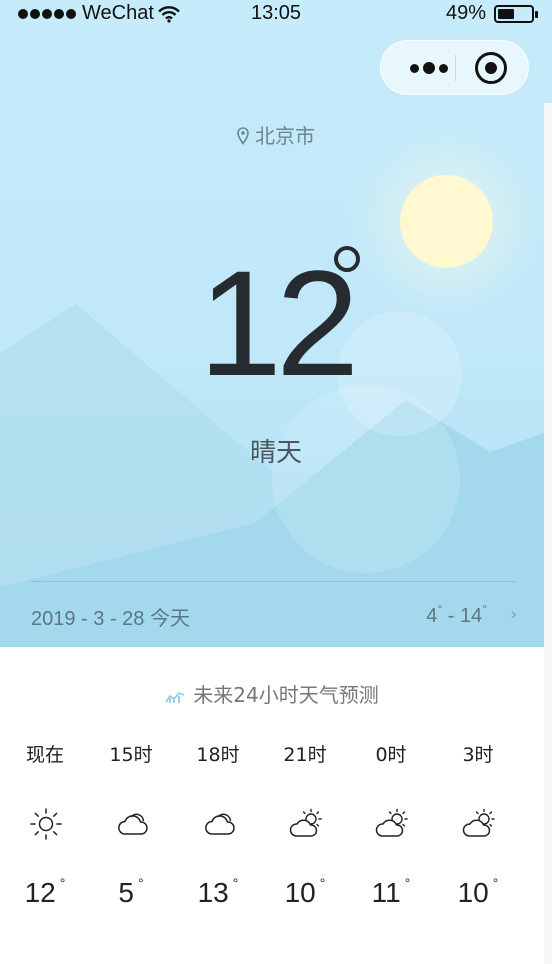  What do you see at coordinates (276, 14) in the screenshot?
I see `status-bar: WeChat 13:05 49%` at bounding box center [276, 14].